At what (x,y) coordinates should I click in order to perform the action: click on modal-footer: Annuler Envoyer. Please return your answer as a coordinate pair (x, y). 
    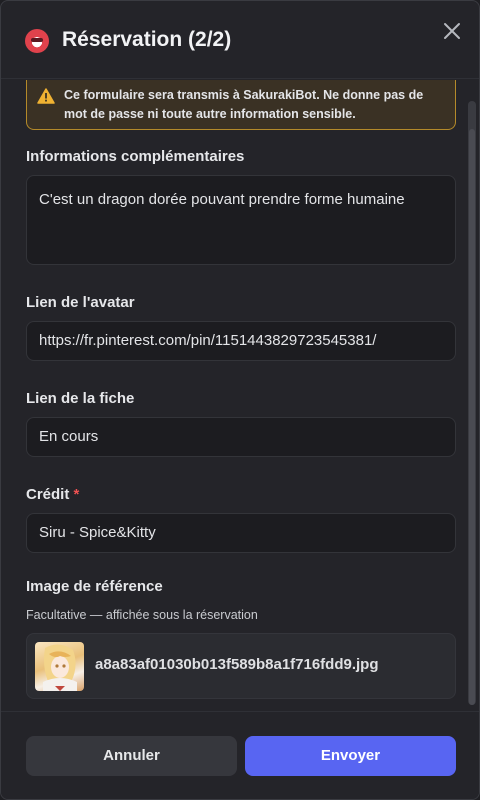
    Looking at the image, I should click on (240, 755).